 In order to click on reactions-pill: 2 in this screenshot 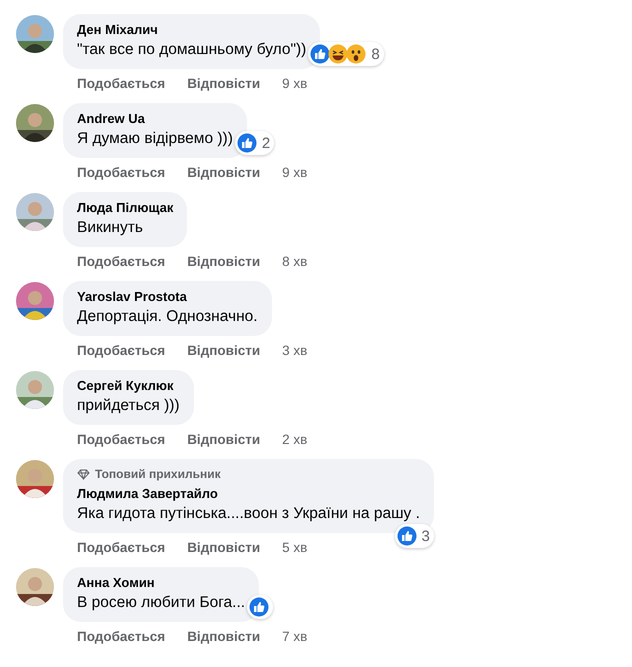, I will do `click(254, 143)`.